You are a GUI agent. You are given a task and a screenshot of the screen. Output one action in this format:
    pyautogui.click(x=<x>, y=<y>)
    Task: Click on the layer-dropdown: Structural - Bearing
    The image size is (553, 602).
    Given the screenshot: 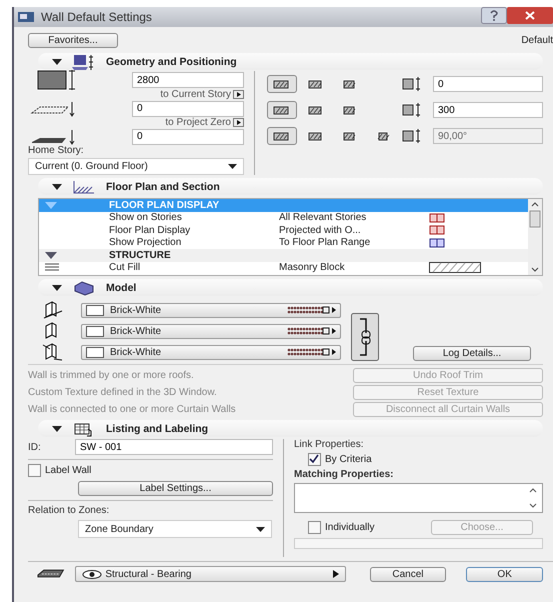 What is the action you would take?
    pyautogui.click(x=210, y=574)
    